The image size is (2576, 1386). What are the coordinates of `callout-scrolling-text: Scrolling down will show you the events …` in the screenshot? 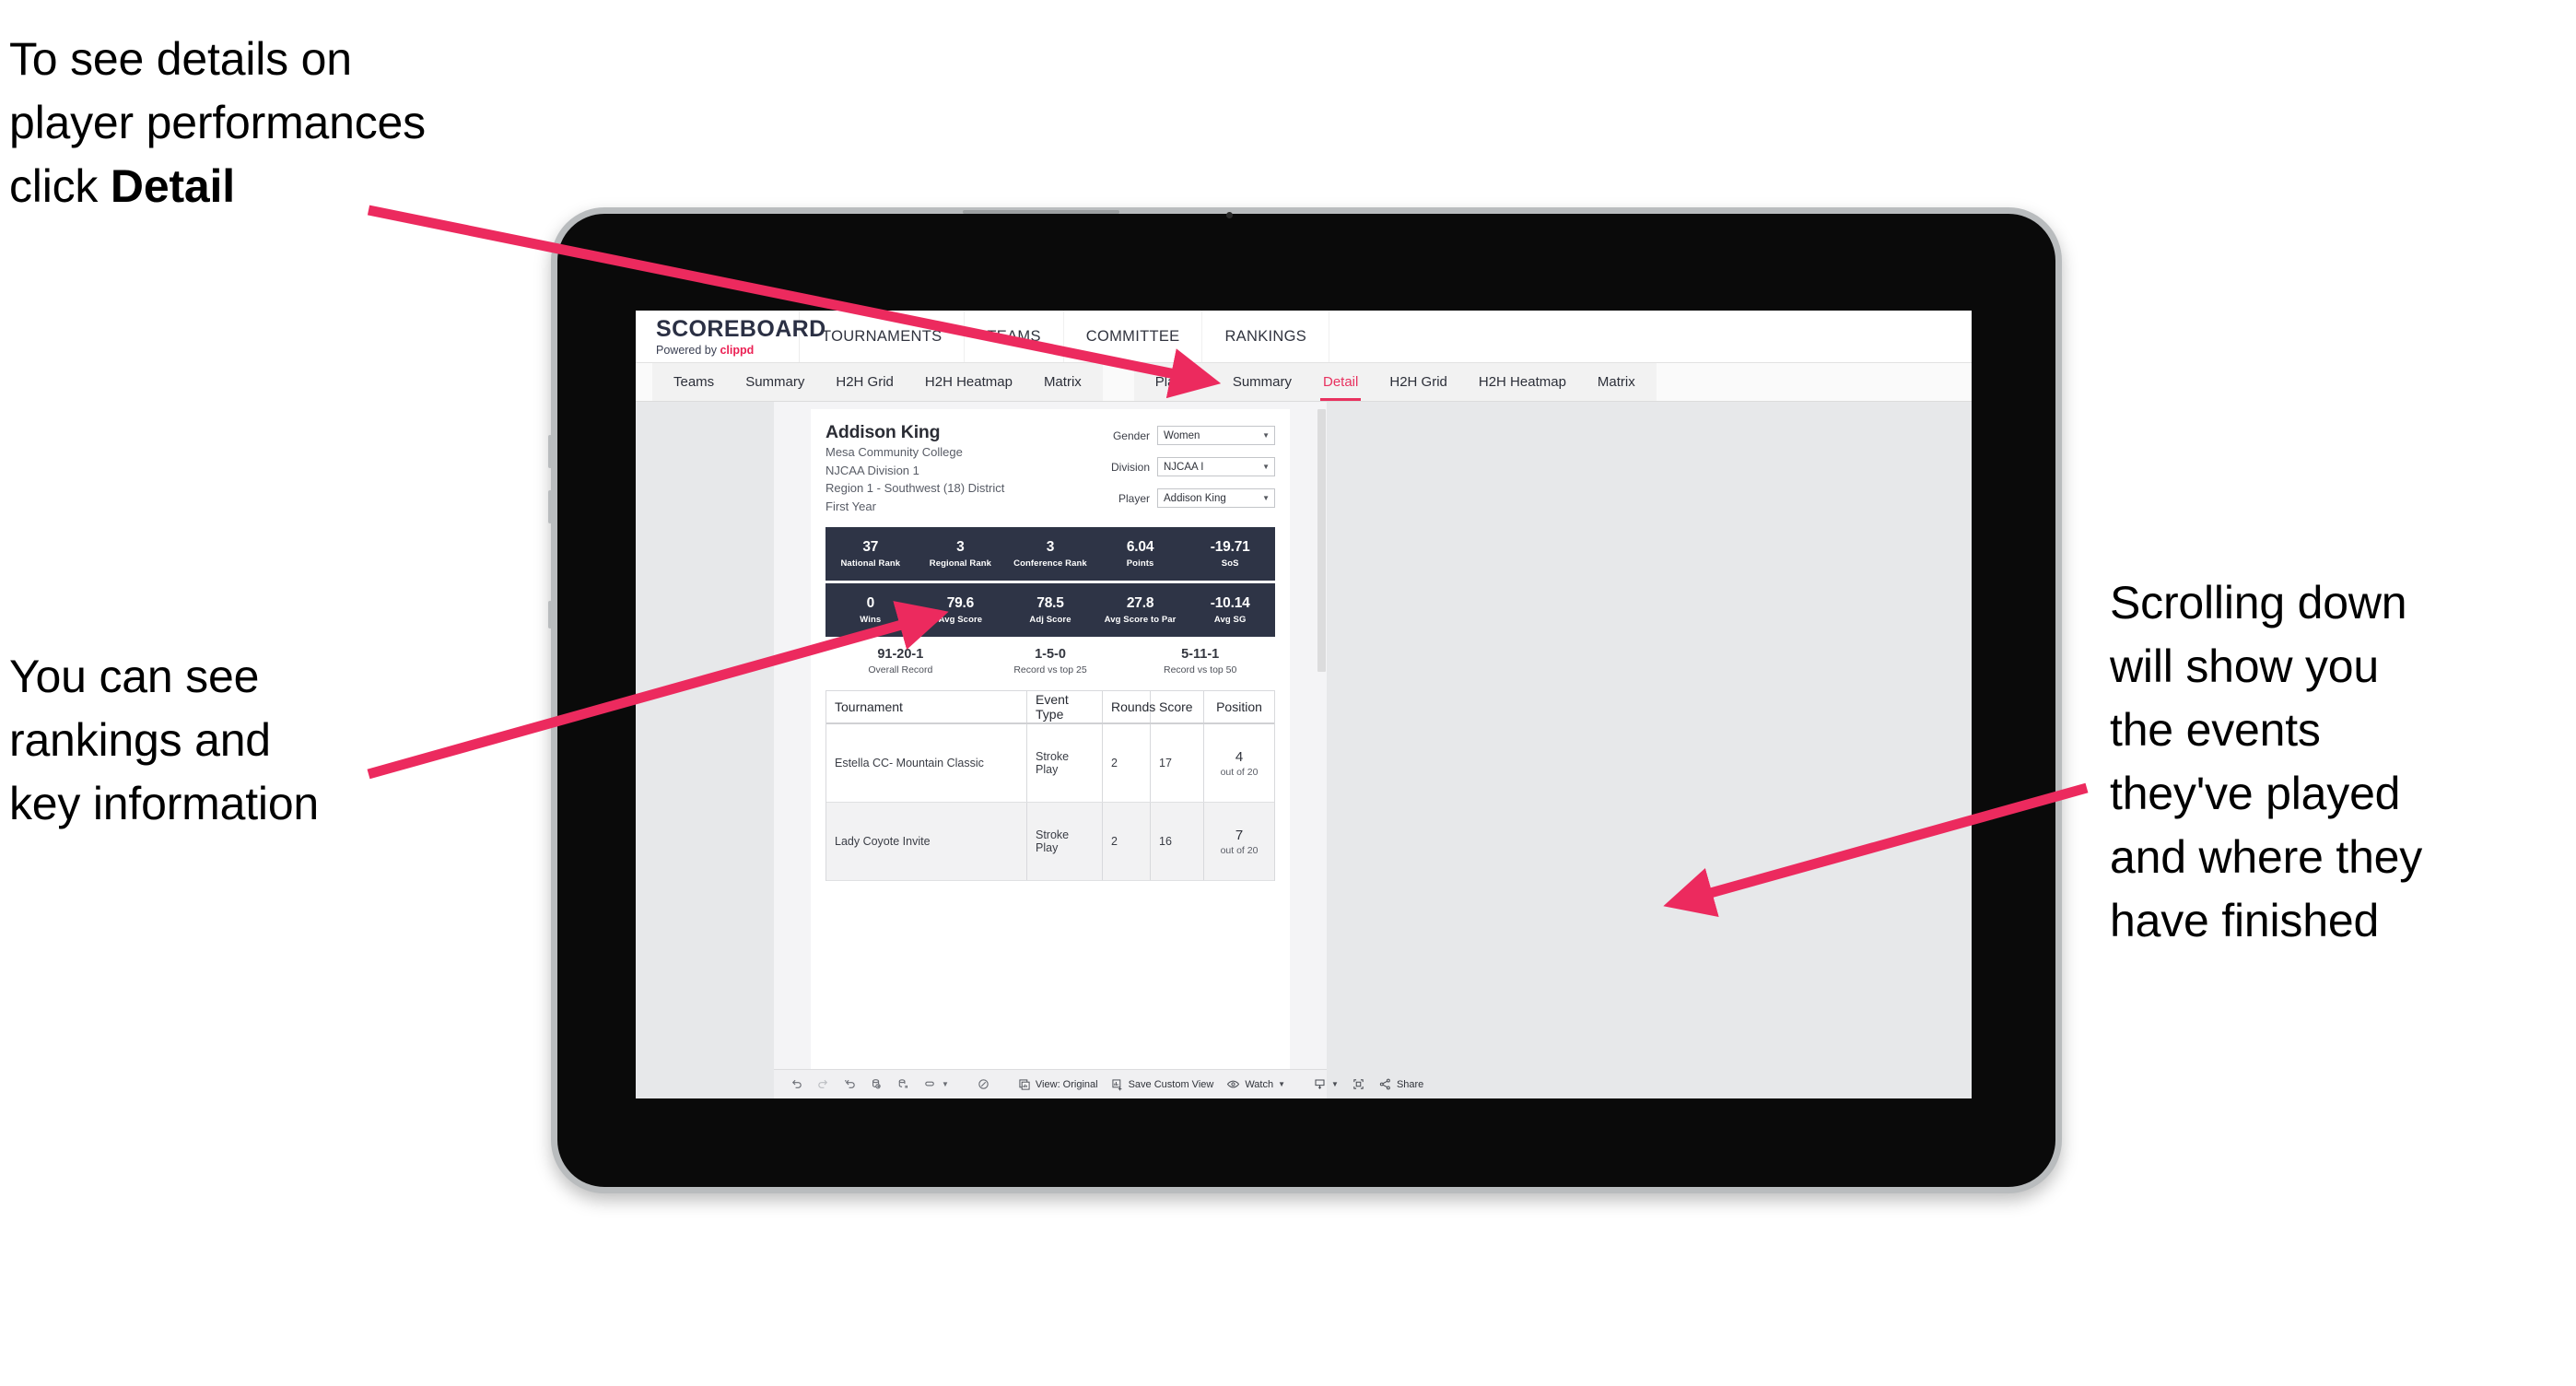 It's located at (2266, 761).